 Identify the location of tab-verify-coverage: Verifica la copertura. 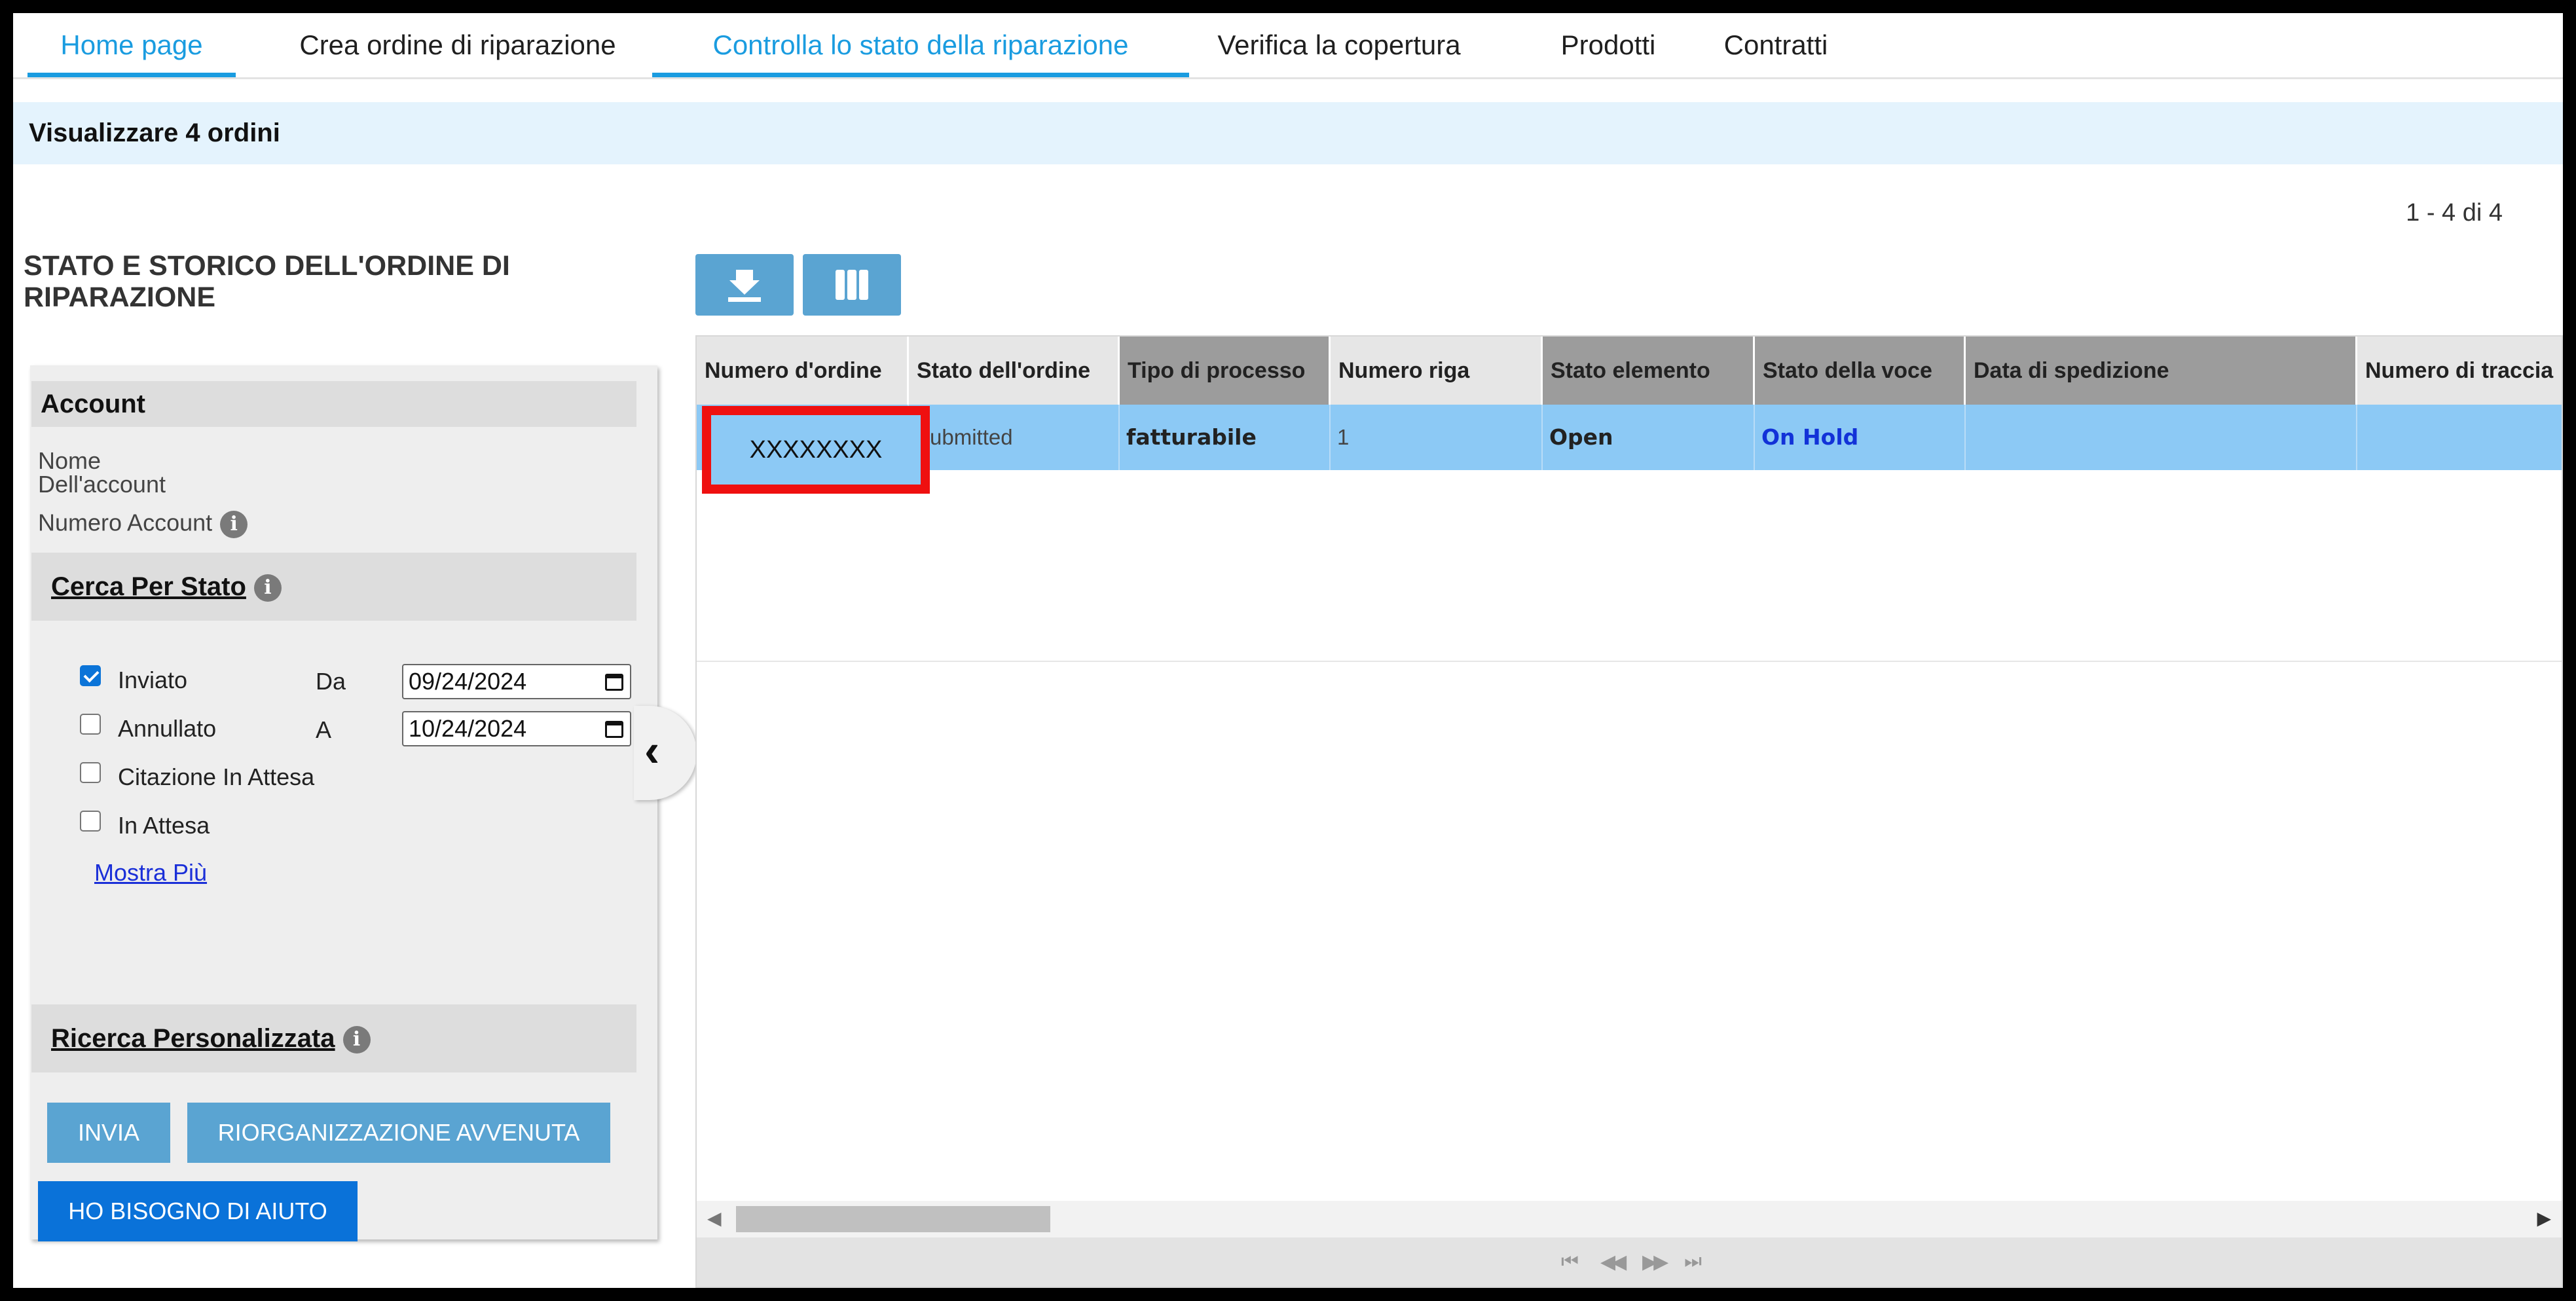
(1339, 45).